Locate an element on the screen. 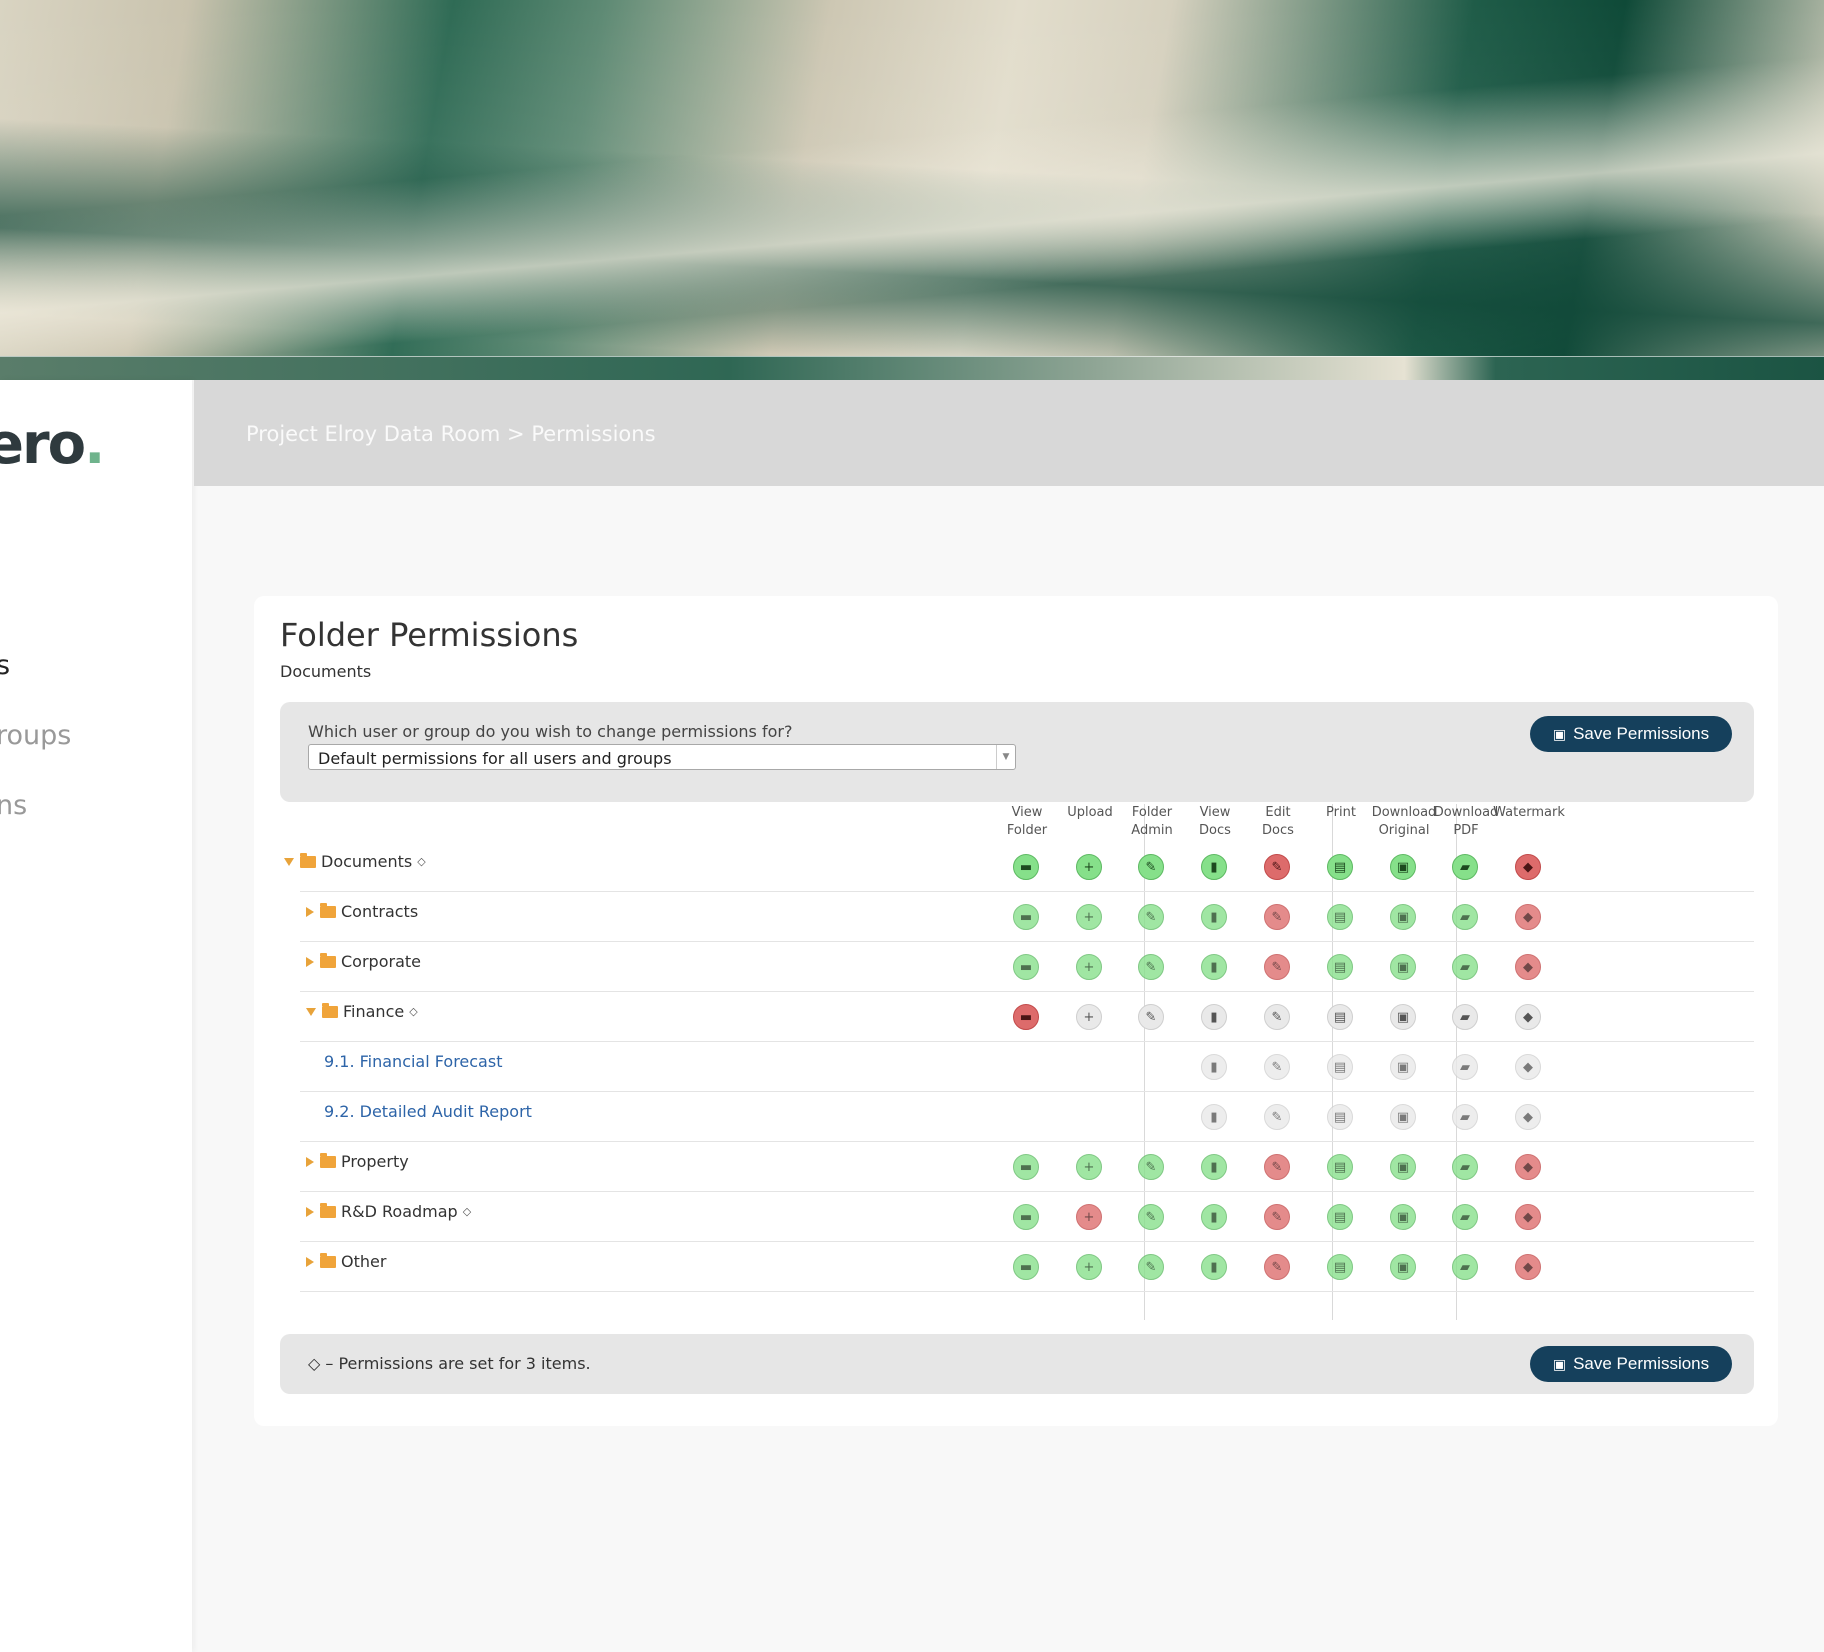  folder-node: Documents ◇ is located at coordinates (355, 861).